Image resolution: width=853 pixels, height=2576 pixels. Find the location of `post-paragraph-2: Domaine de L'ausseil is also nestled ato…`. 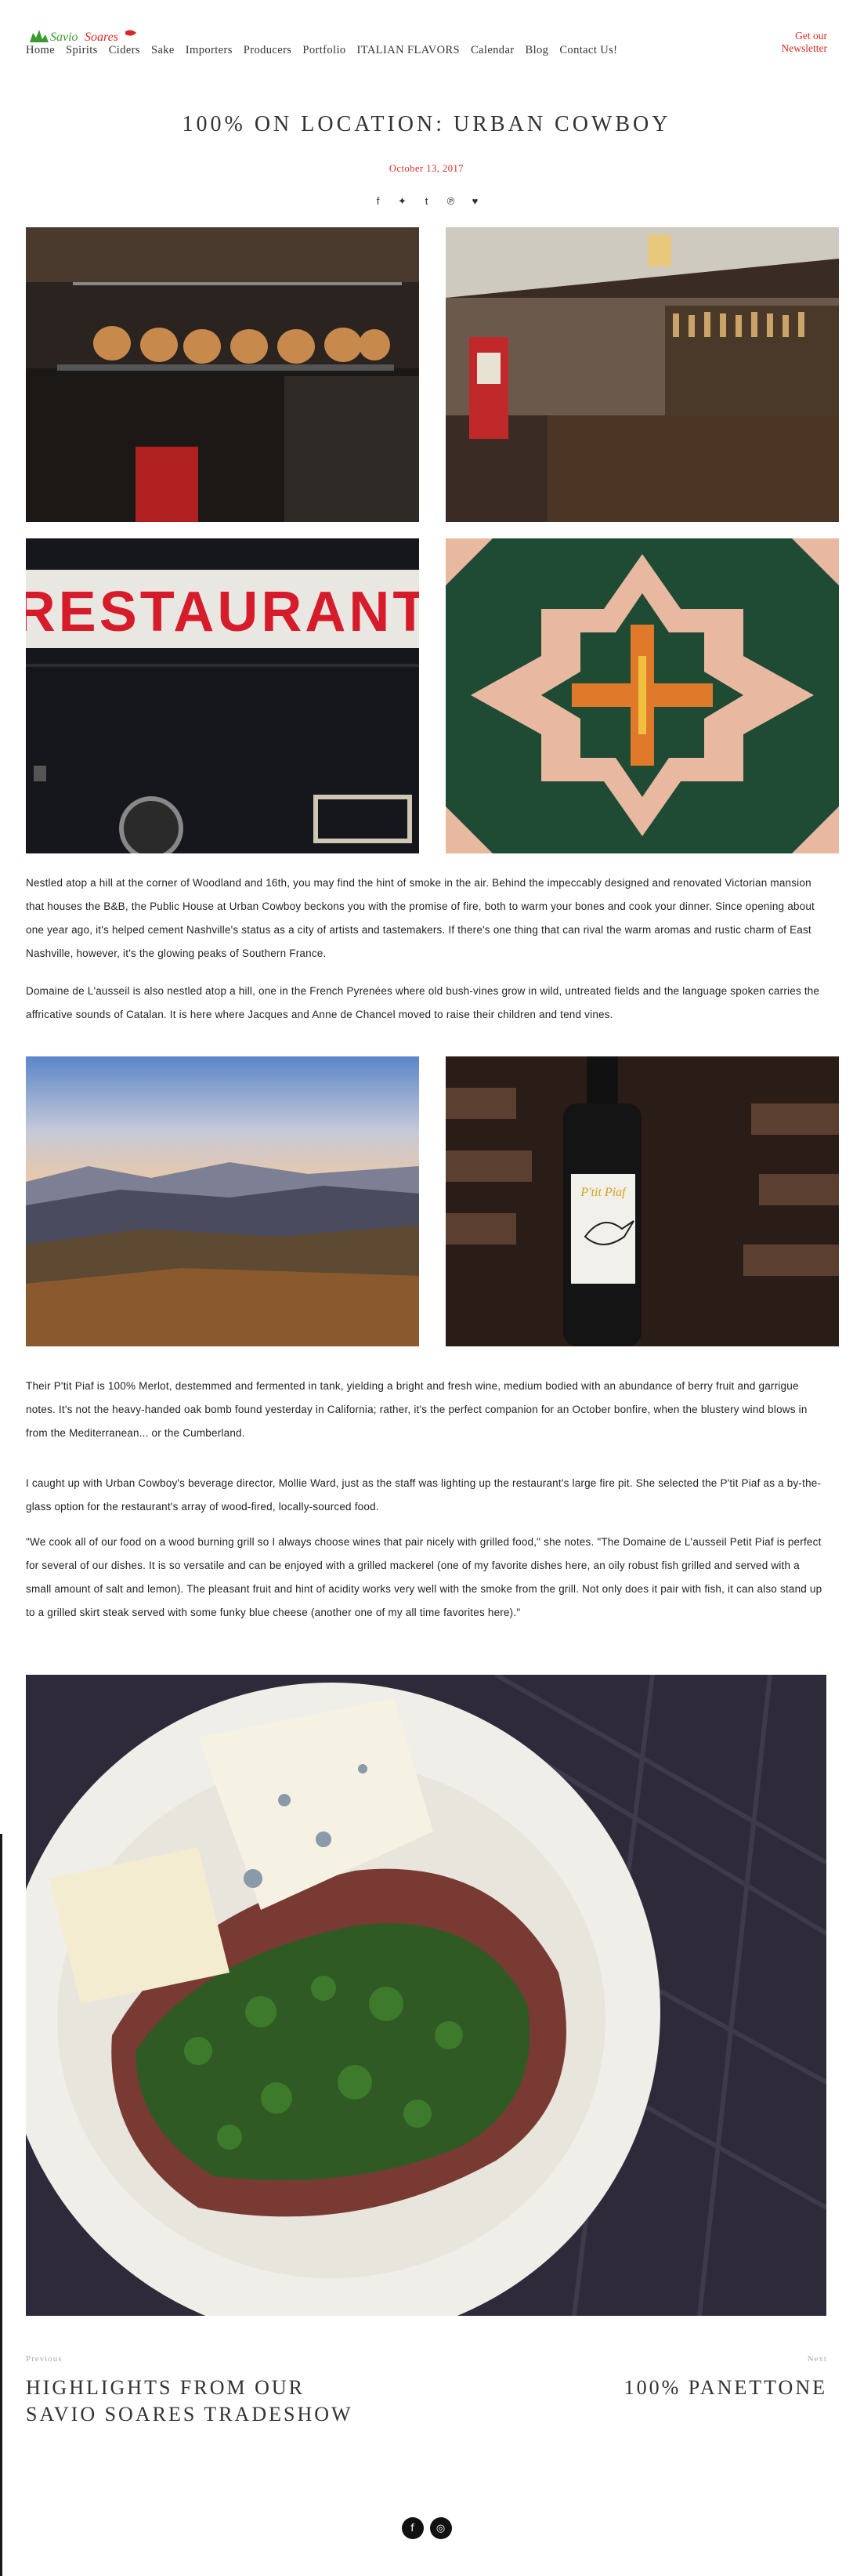

post-paragraph-2: Domaine de L'ausseil is also nestled ato… is located at coordinates (423, 1002).